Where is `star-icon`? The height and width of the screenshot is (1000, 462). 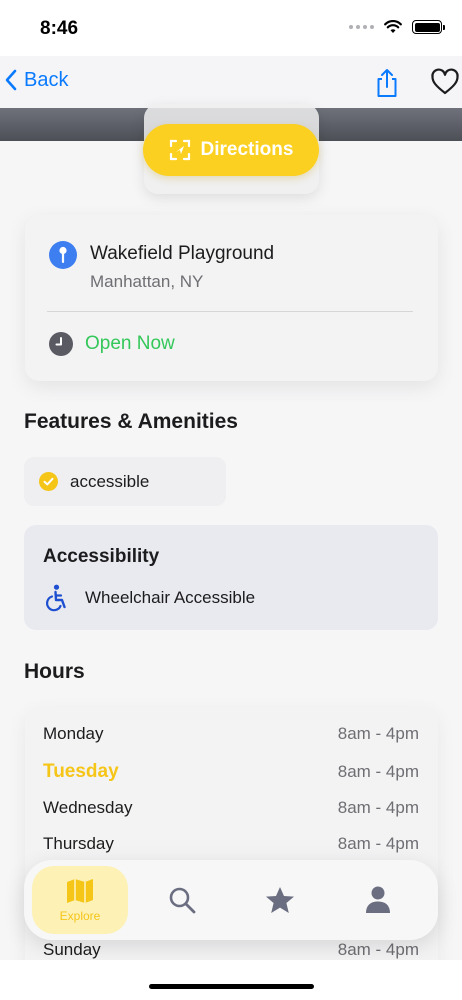 star-icon is located at coordinates (280, 900).